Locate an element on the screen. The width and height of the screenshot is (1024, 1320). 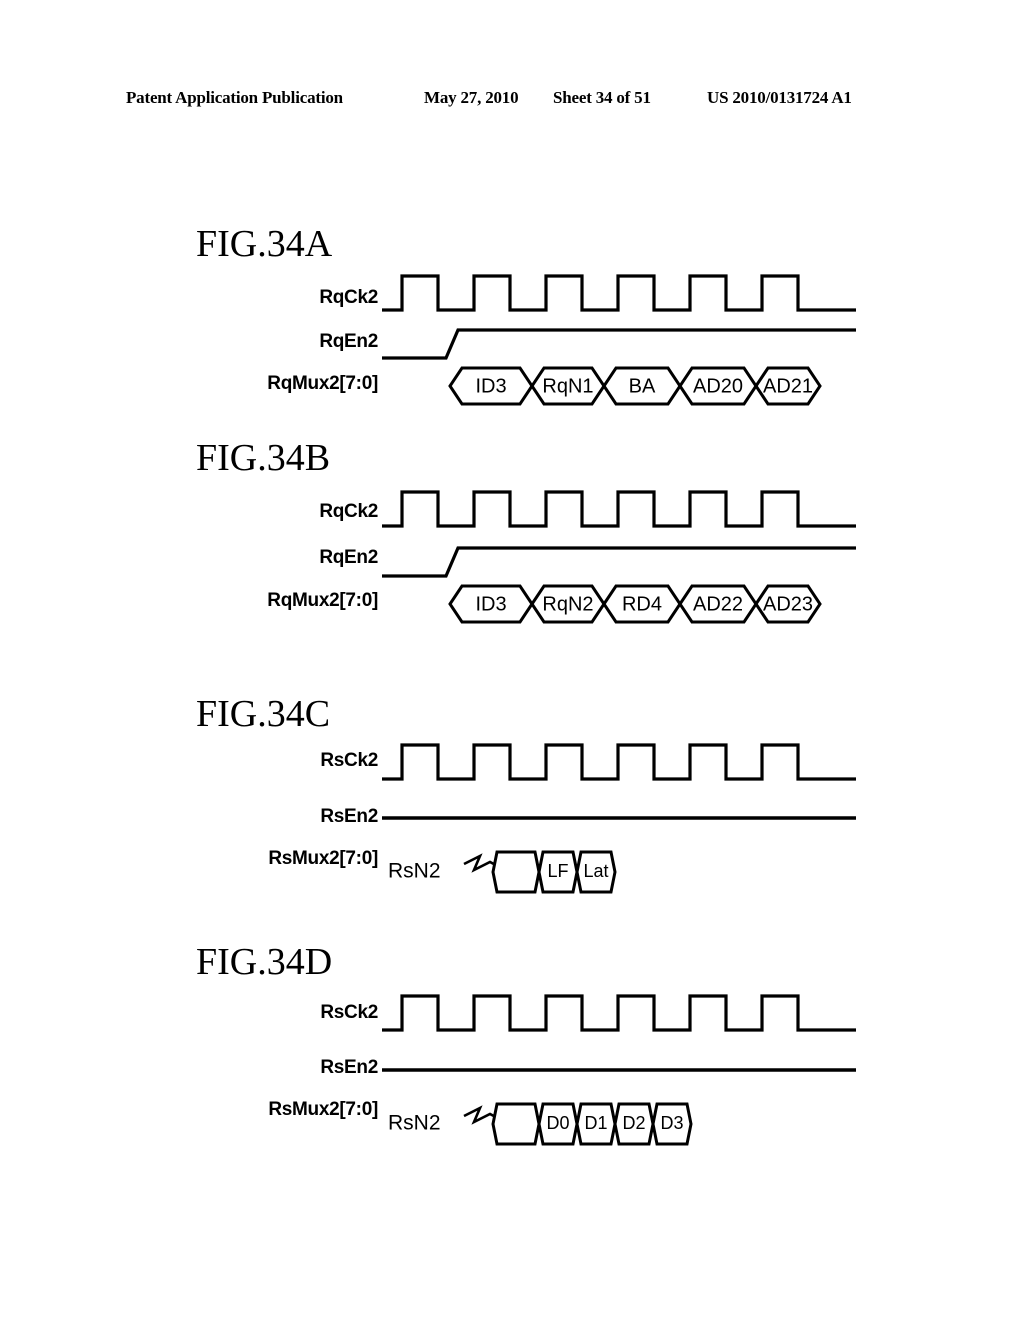
figure-34b-title: FIG.34B is located at coordinates (263, 458).